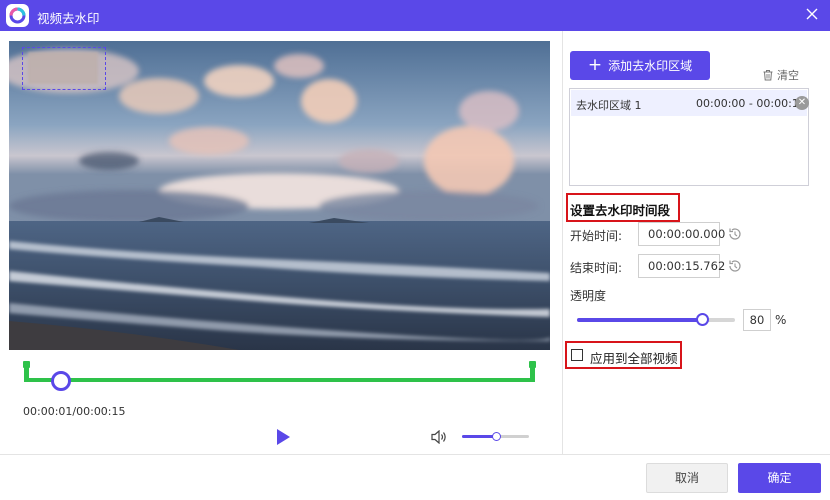 This screenshot has height=500, width=830. Describe the element at coordinates (735, 267) in the screenshot. I see `reset-end-time-icon` at that location.